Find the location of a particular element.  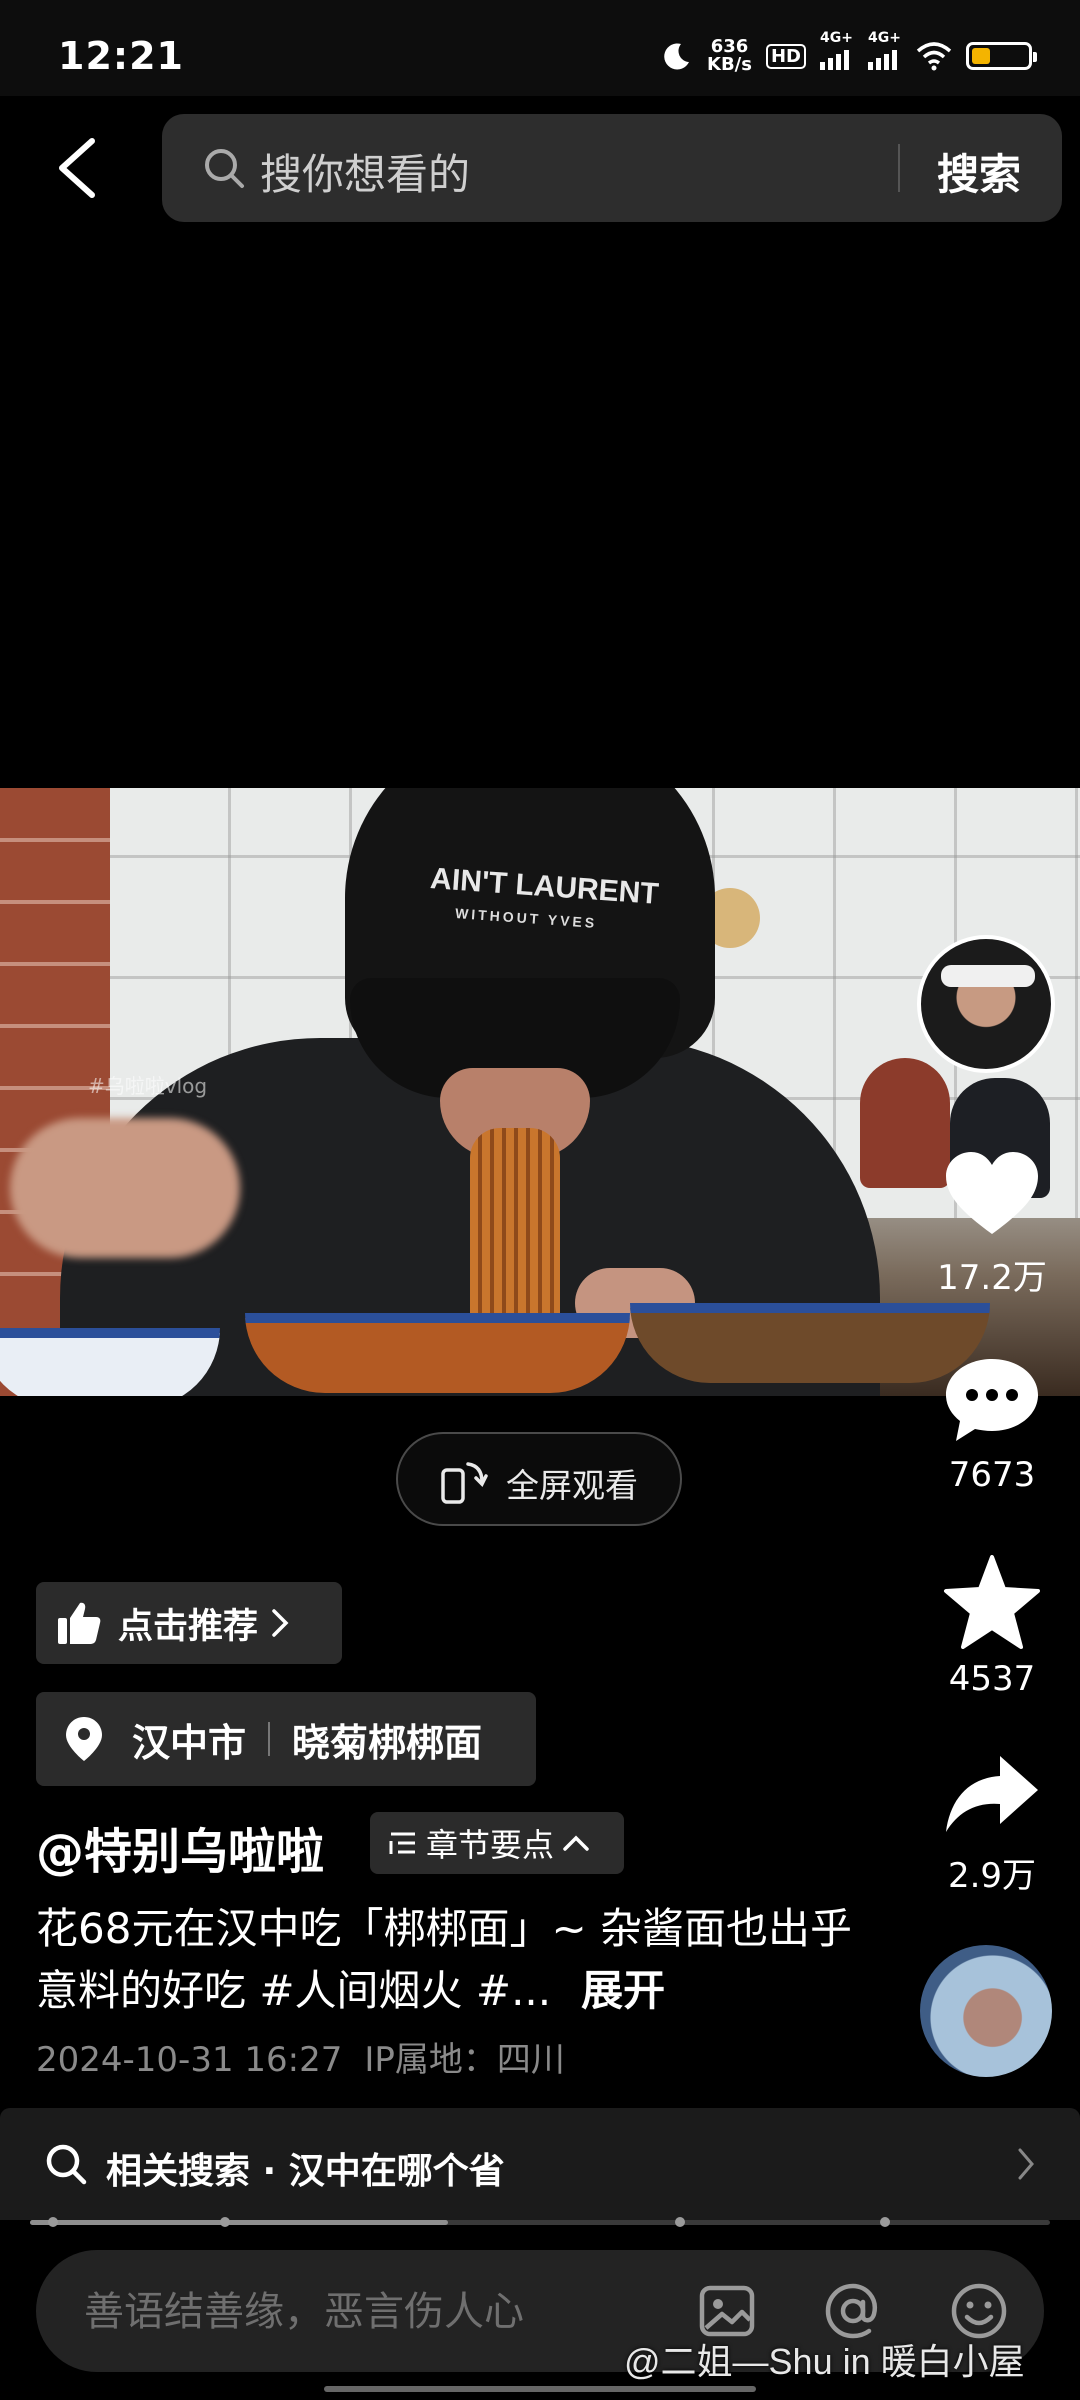

author-name: @特别乌啦啦 is located at coordinates (180, 1847).